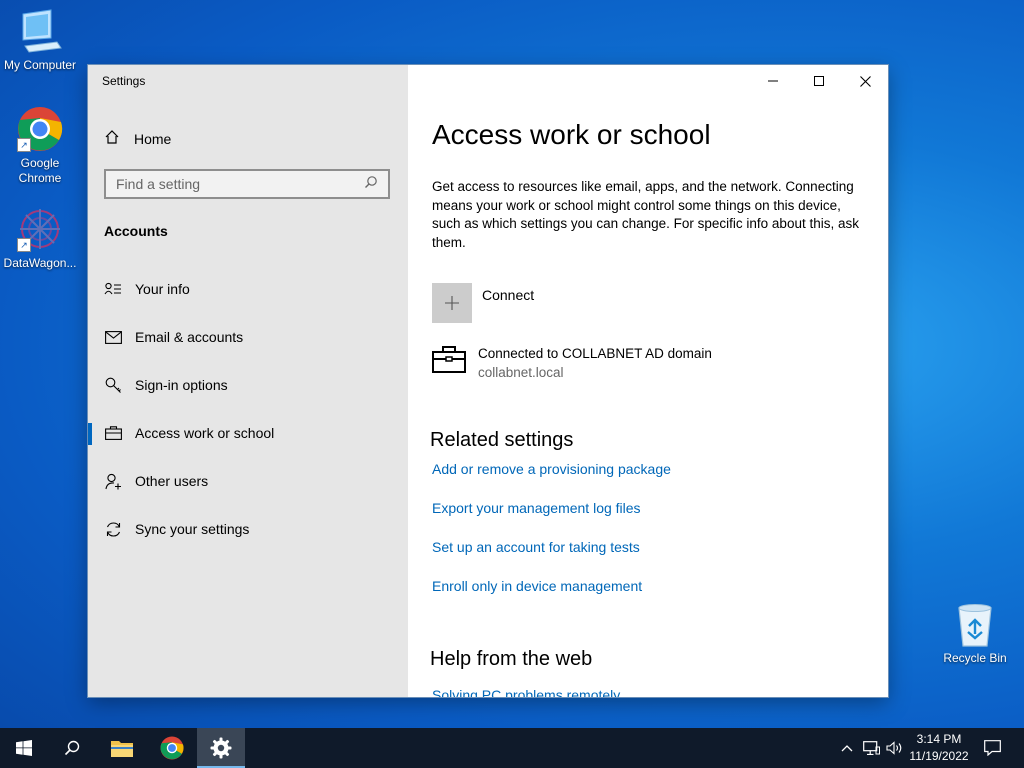 The width and height of the screenshot is (1024, 768). What do you see at coordinates (40, 229) in the screenshot?
I see `datawagon-icon: ↗` at bounding box center [40, 229].